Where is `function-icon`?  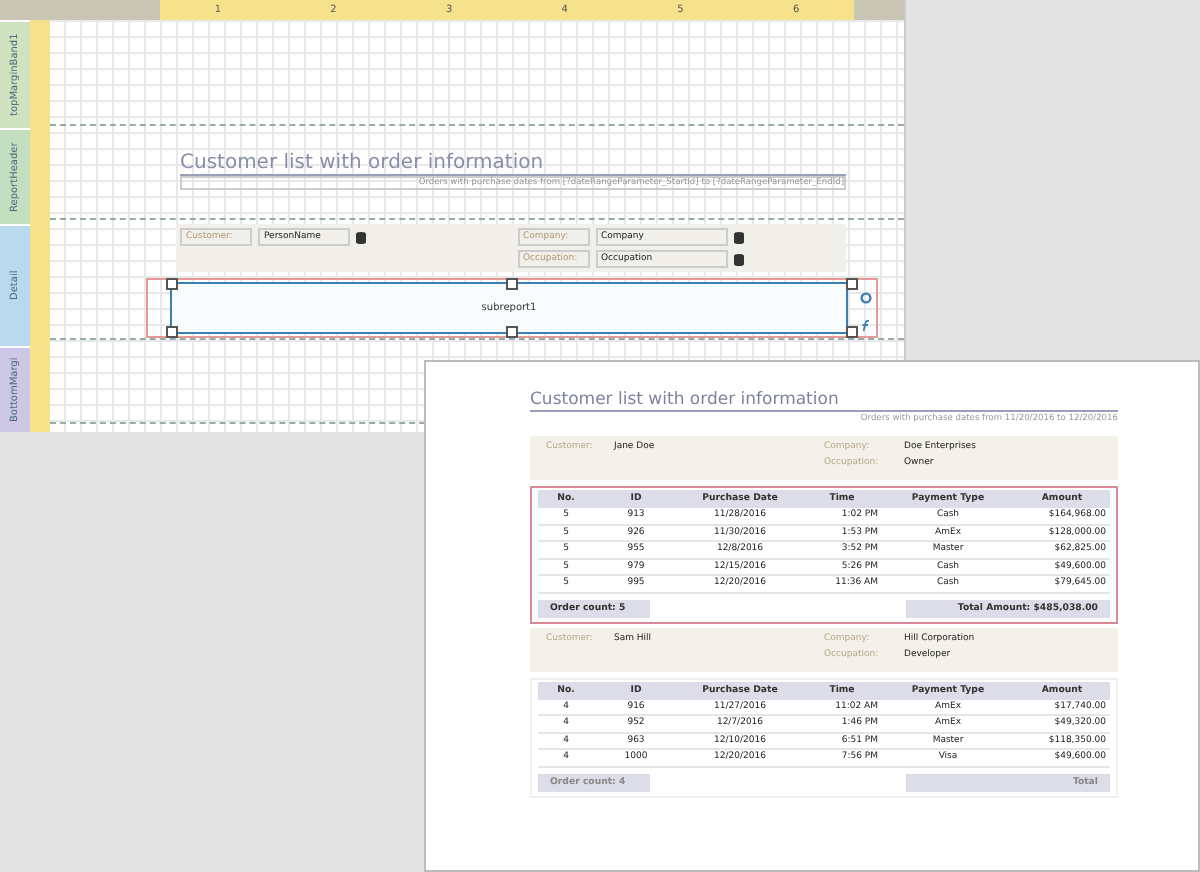
function-icon is located at coordinates (866, 326).